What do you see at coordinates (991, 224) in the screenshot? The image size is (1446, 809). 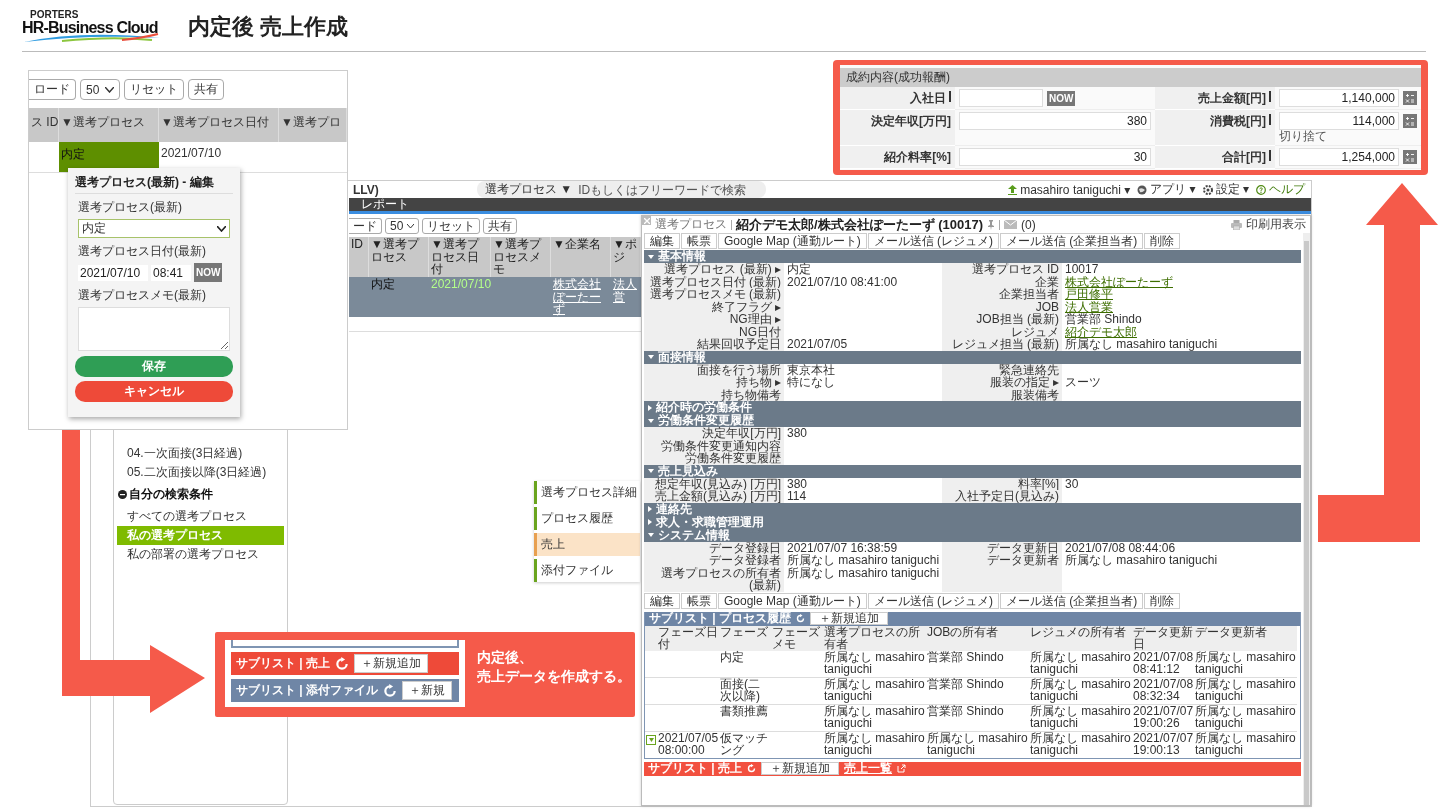 I see `pin-icon` at bounding box center [991, 224].